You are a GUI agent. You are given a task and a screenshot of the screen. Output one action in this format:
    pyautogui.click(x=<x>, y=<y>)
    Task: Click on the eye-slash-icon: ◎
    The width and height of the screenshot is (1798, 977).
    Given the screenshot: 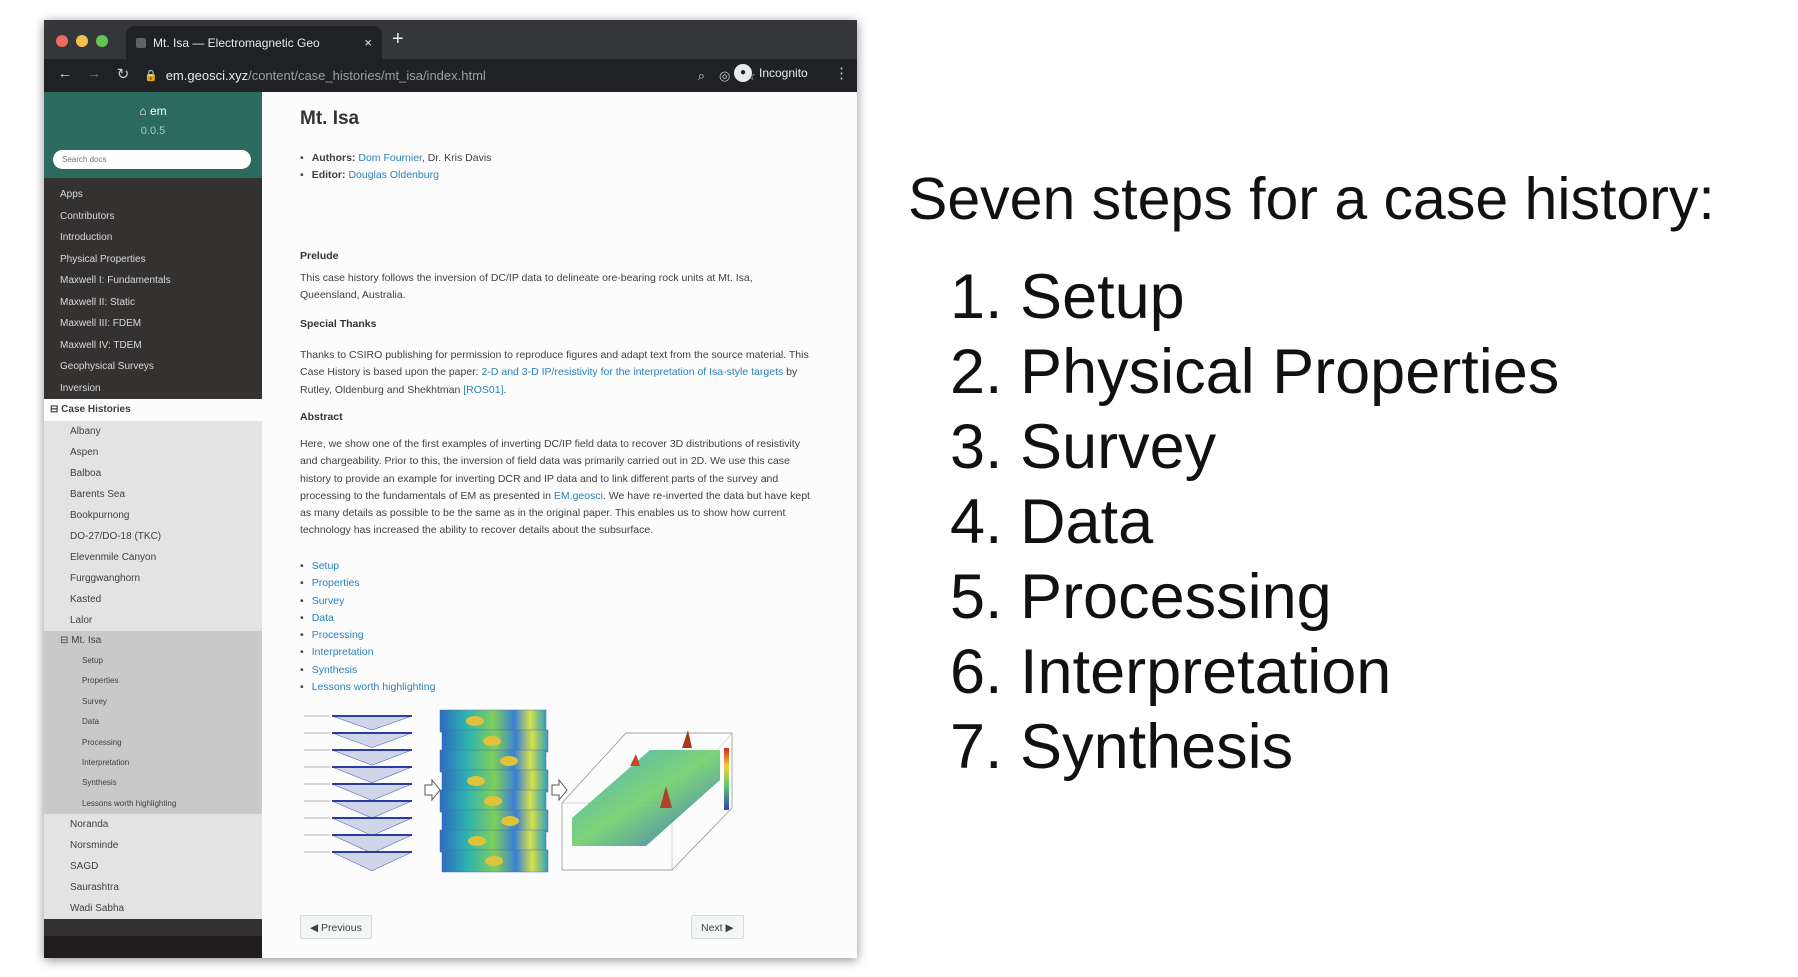 What is the action you would take?
    pyautogui.click(x=724, y=76)
    